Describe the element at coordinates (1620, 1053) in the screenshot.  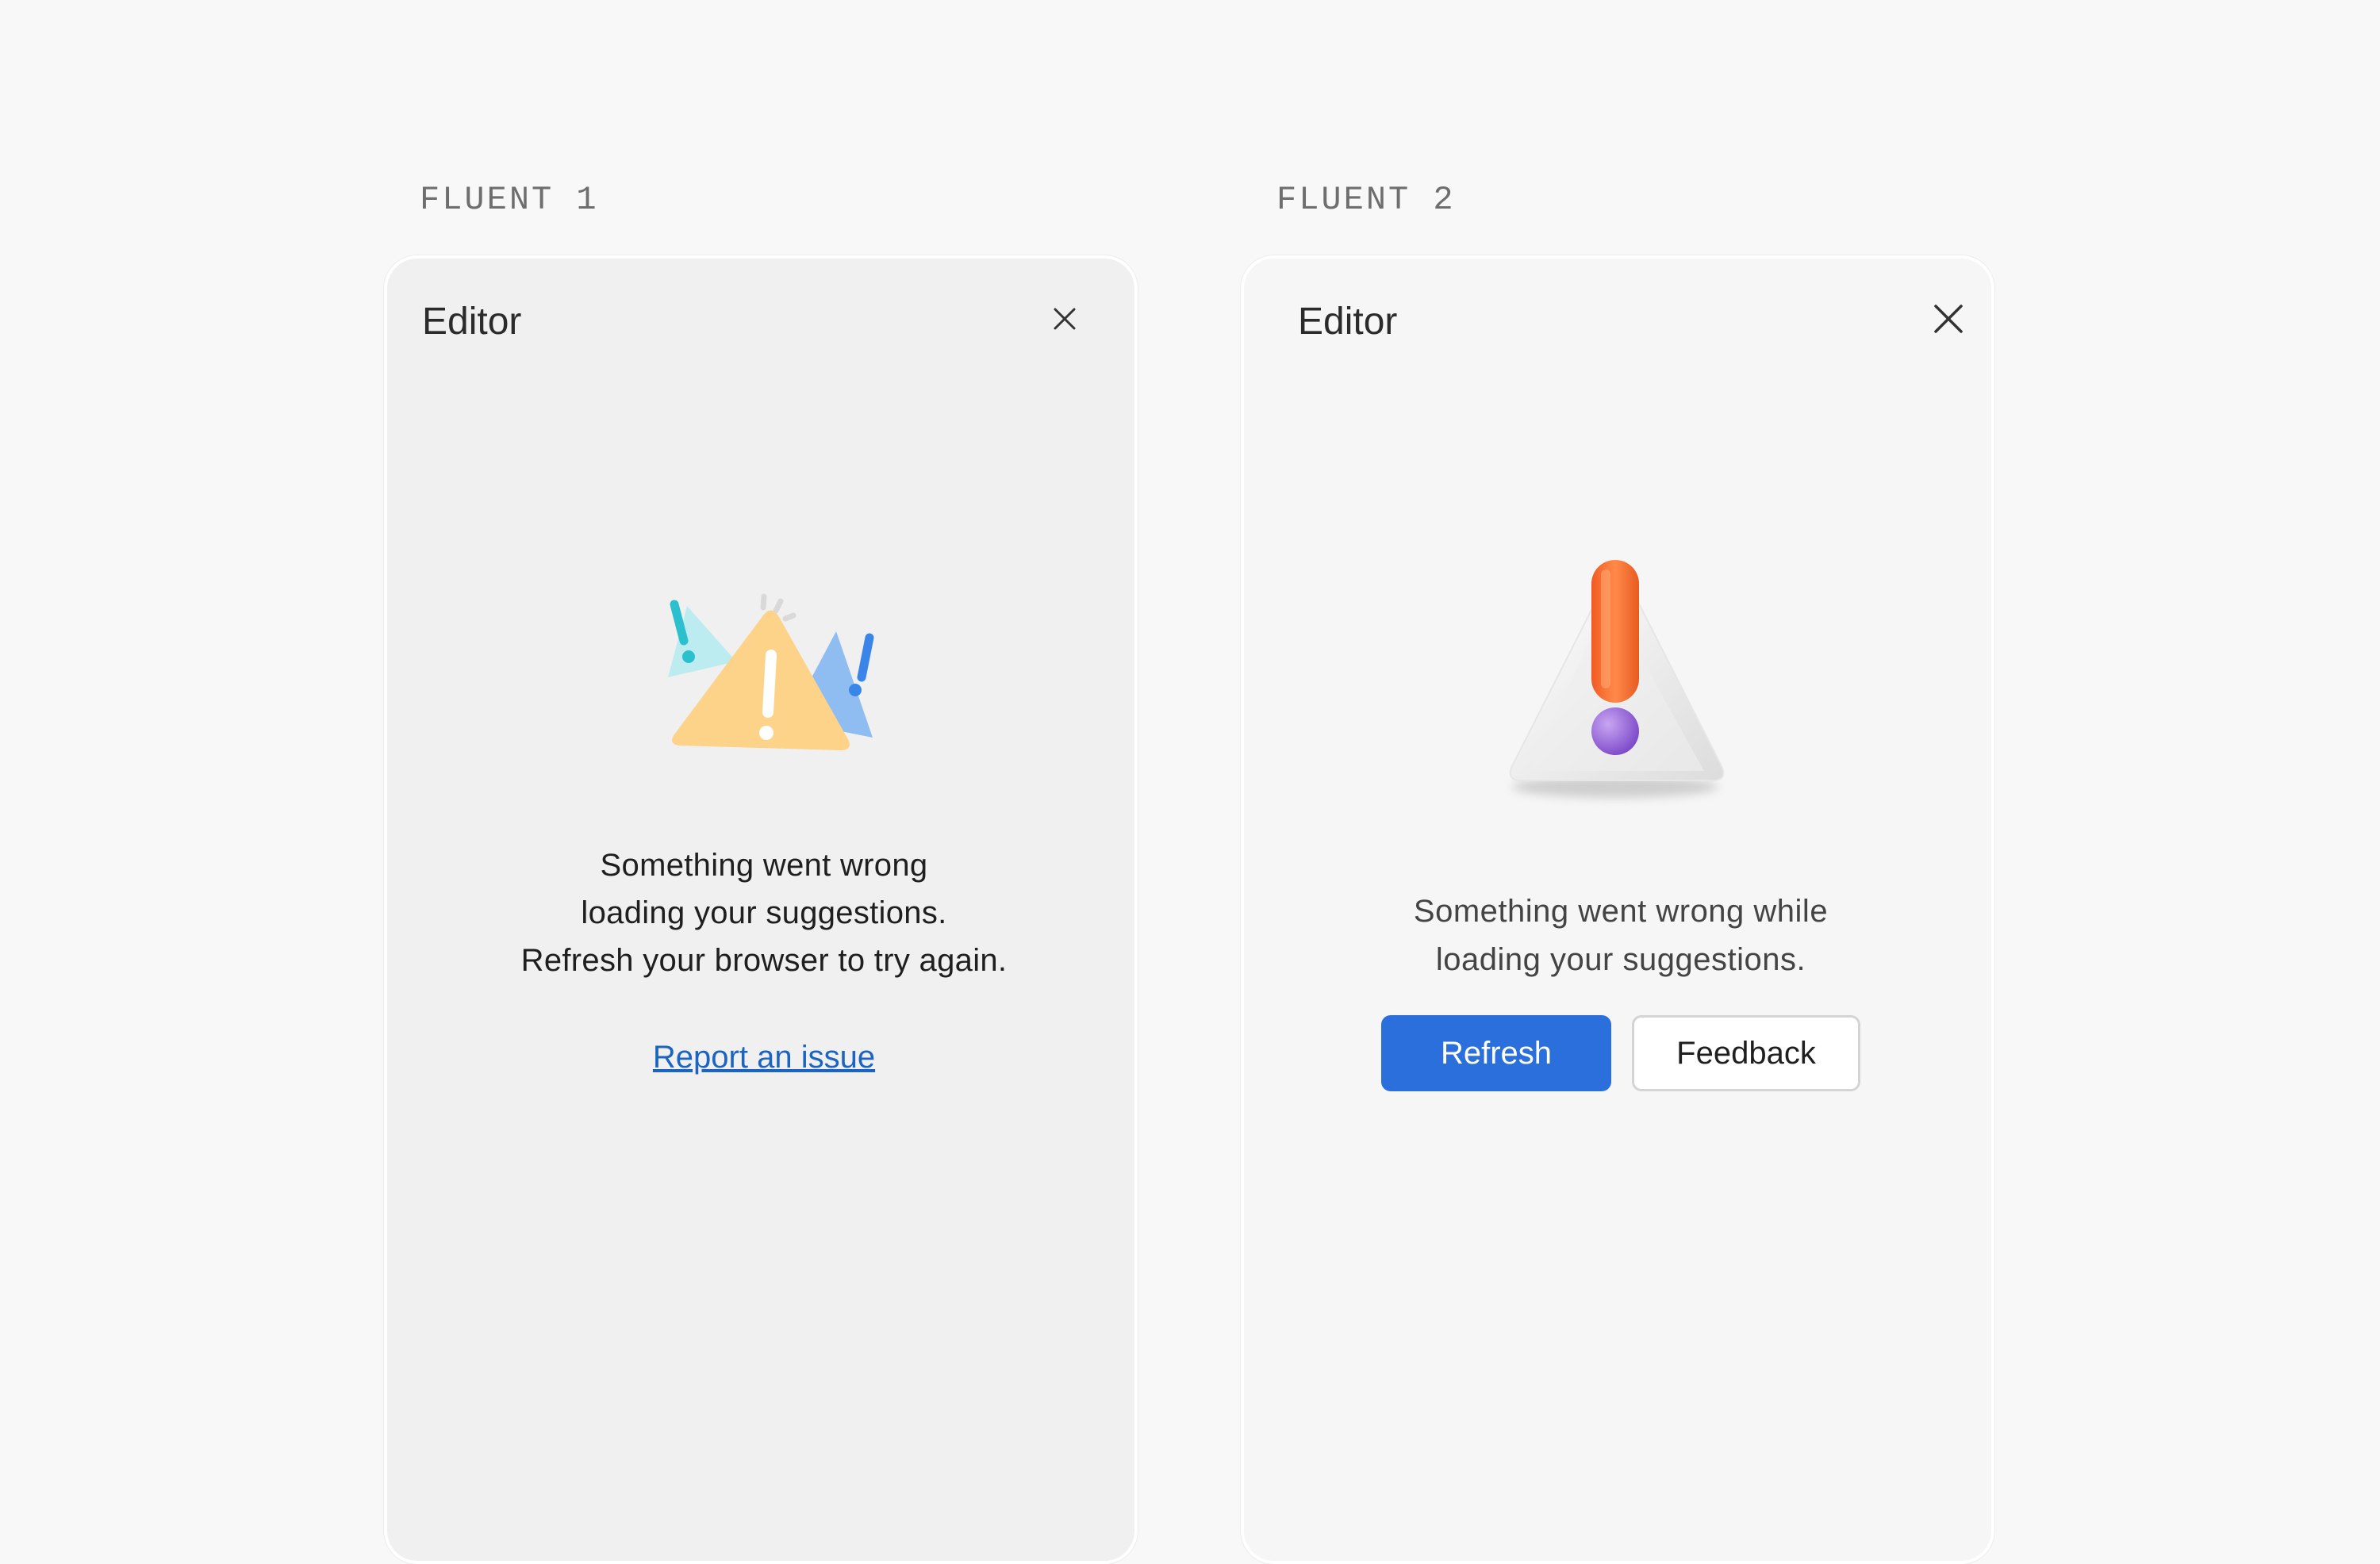
I see `action-buttons: Refresh Feedback` at that location.